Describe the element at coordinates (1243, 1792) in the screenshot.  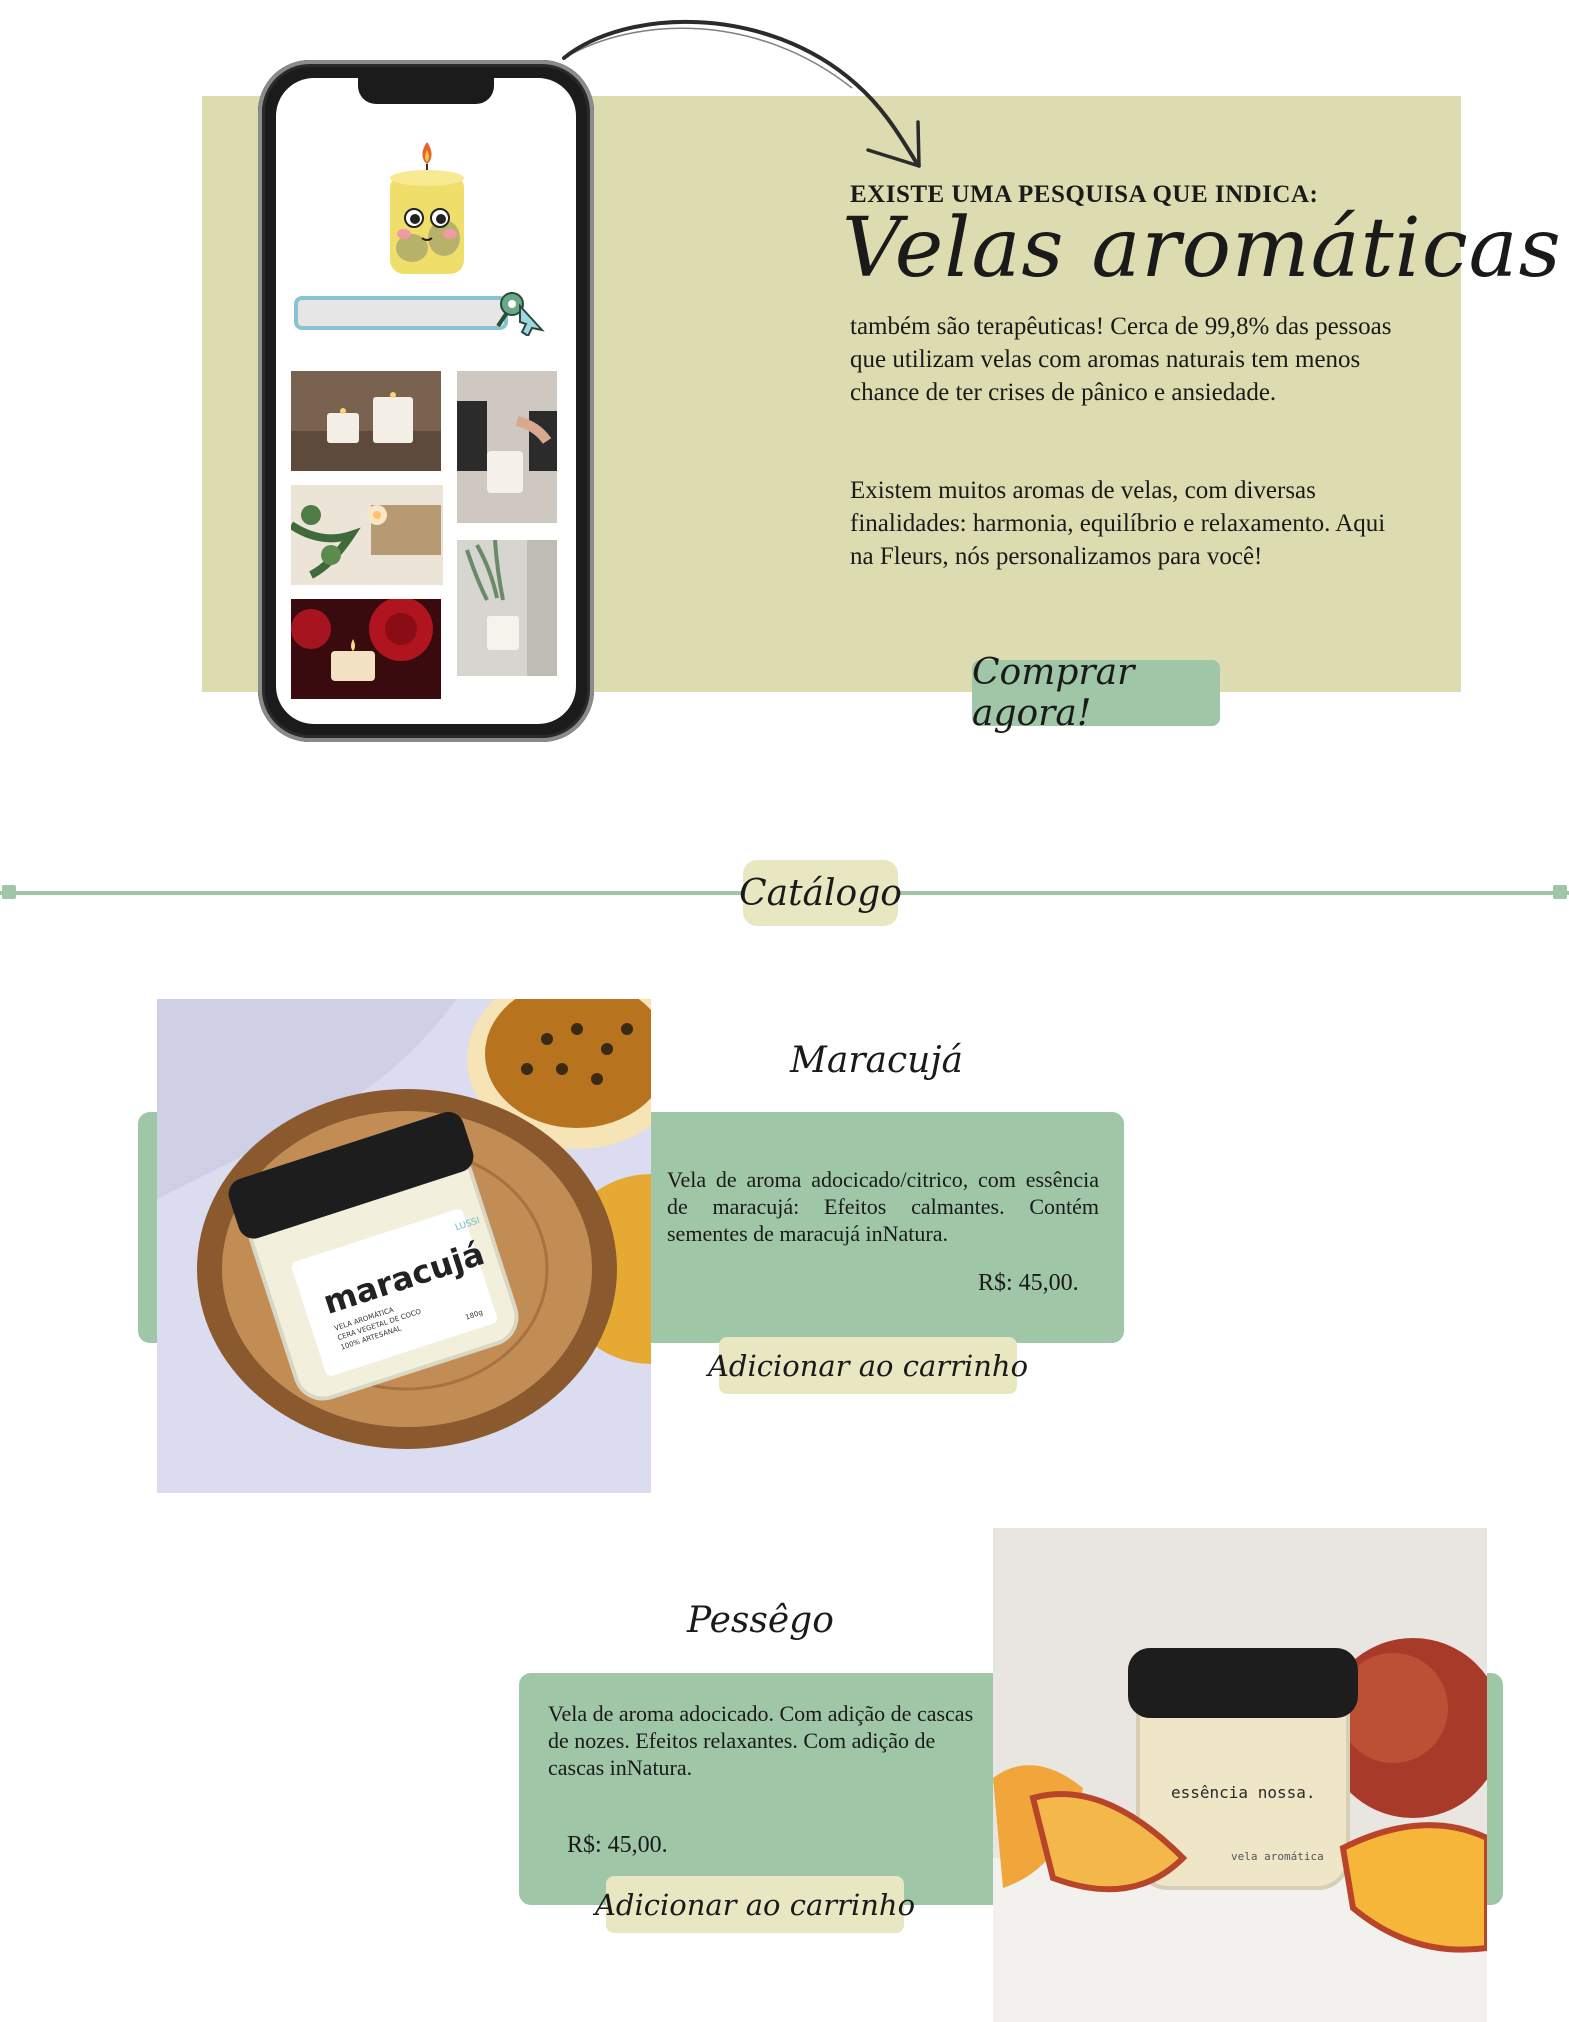
I see `jar-label-text: essência nossa.` at that location.